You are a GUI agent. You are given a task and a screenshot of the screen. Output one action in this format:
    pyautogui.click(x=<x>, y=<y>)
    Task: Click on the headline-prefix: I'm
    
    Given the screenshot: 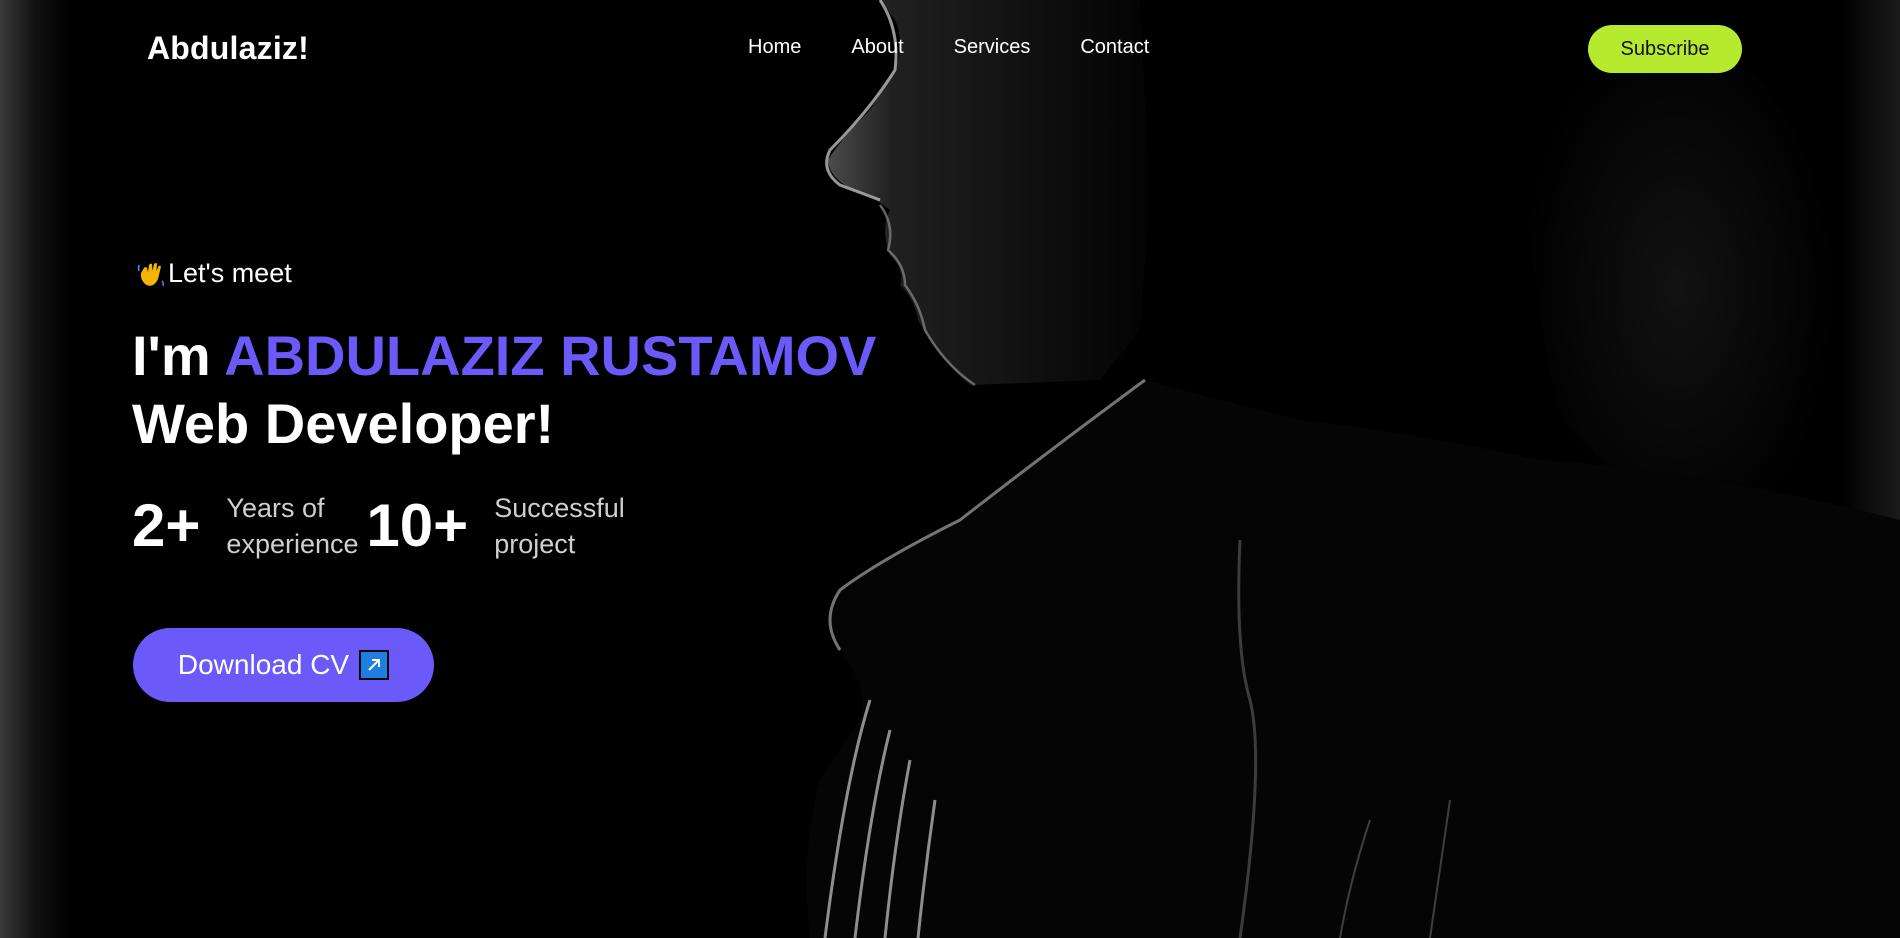 What is the action you would take?
    pyautogui.click(x=178, y=355)
    